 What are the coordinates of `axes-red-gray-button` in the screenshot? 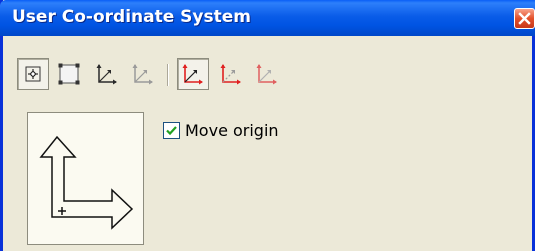 It's located at (267, 74).